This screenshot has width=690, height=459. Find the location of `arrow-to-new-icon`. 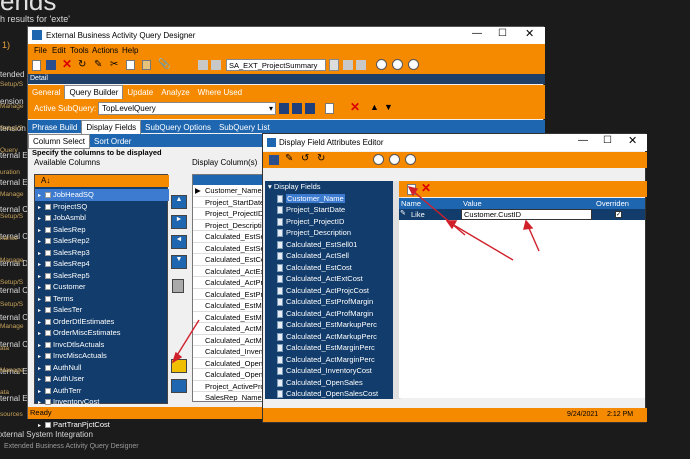

arrow-to-new-icon is located at coordinates (439, 213).